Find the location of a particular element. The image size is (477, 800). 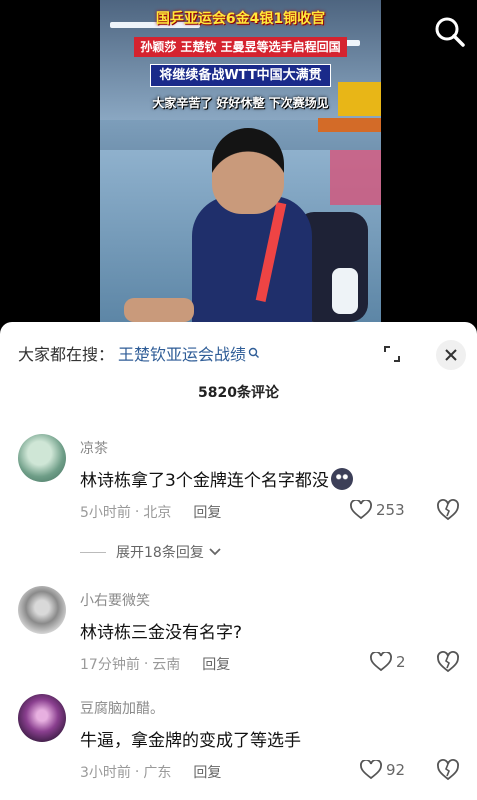

expand-replies-label: 展开18条回复 is located at coordinates (160, 553).